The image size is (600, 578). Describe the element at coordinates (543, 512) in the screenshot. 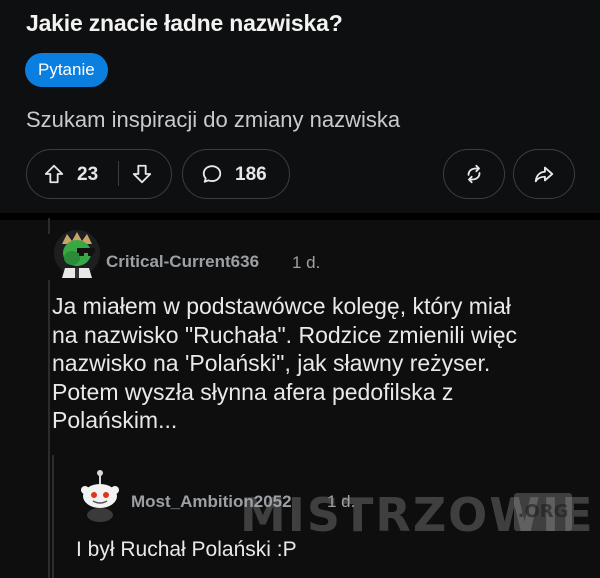

I see `watermark-badge: .ORG` at that location.